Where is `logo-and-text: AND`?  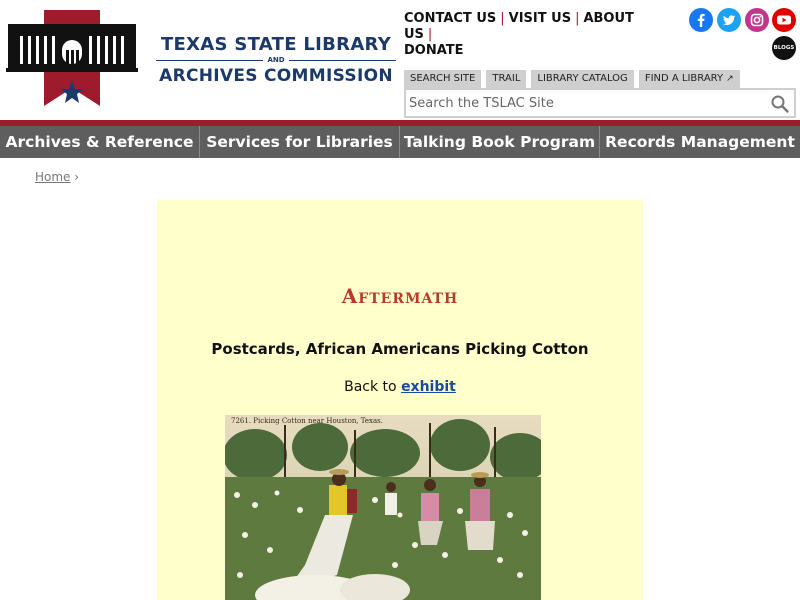 logo-and-text: AND is located at coordinates (276, 60).